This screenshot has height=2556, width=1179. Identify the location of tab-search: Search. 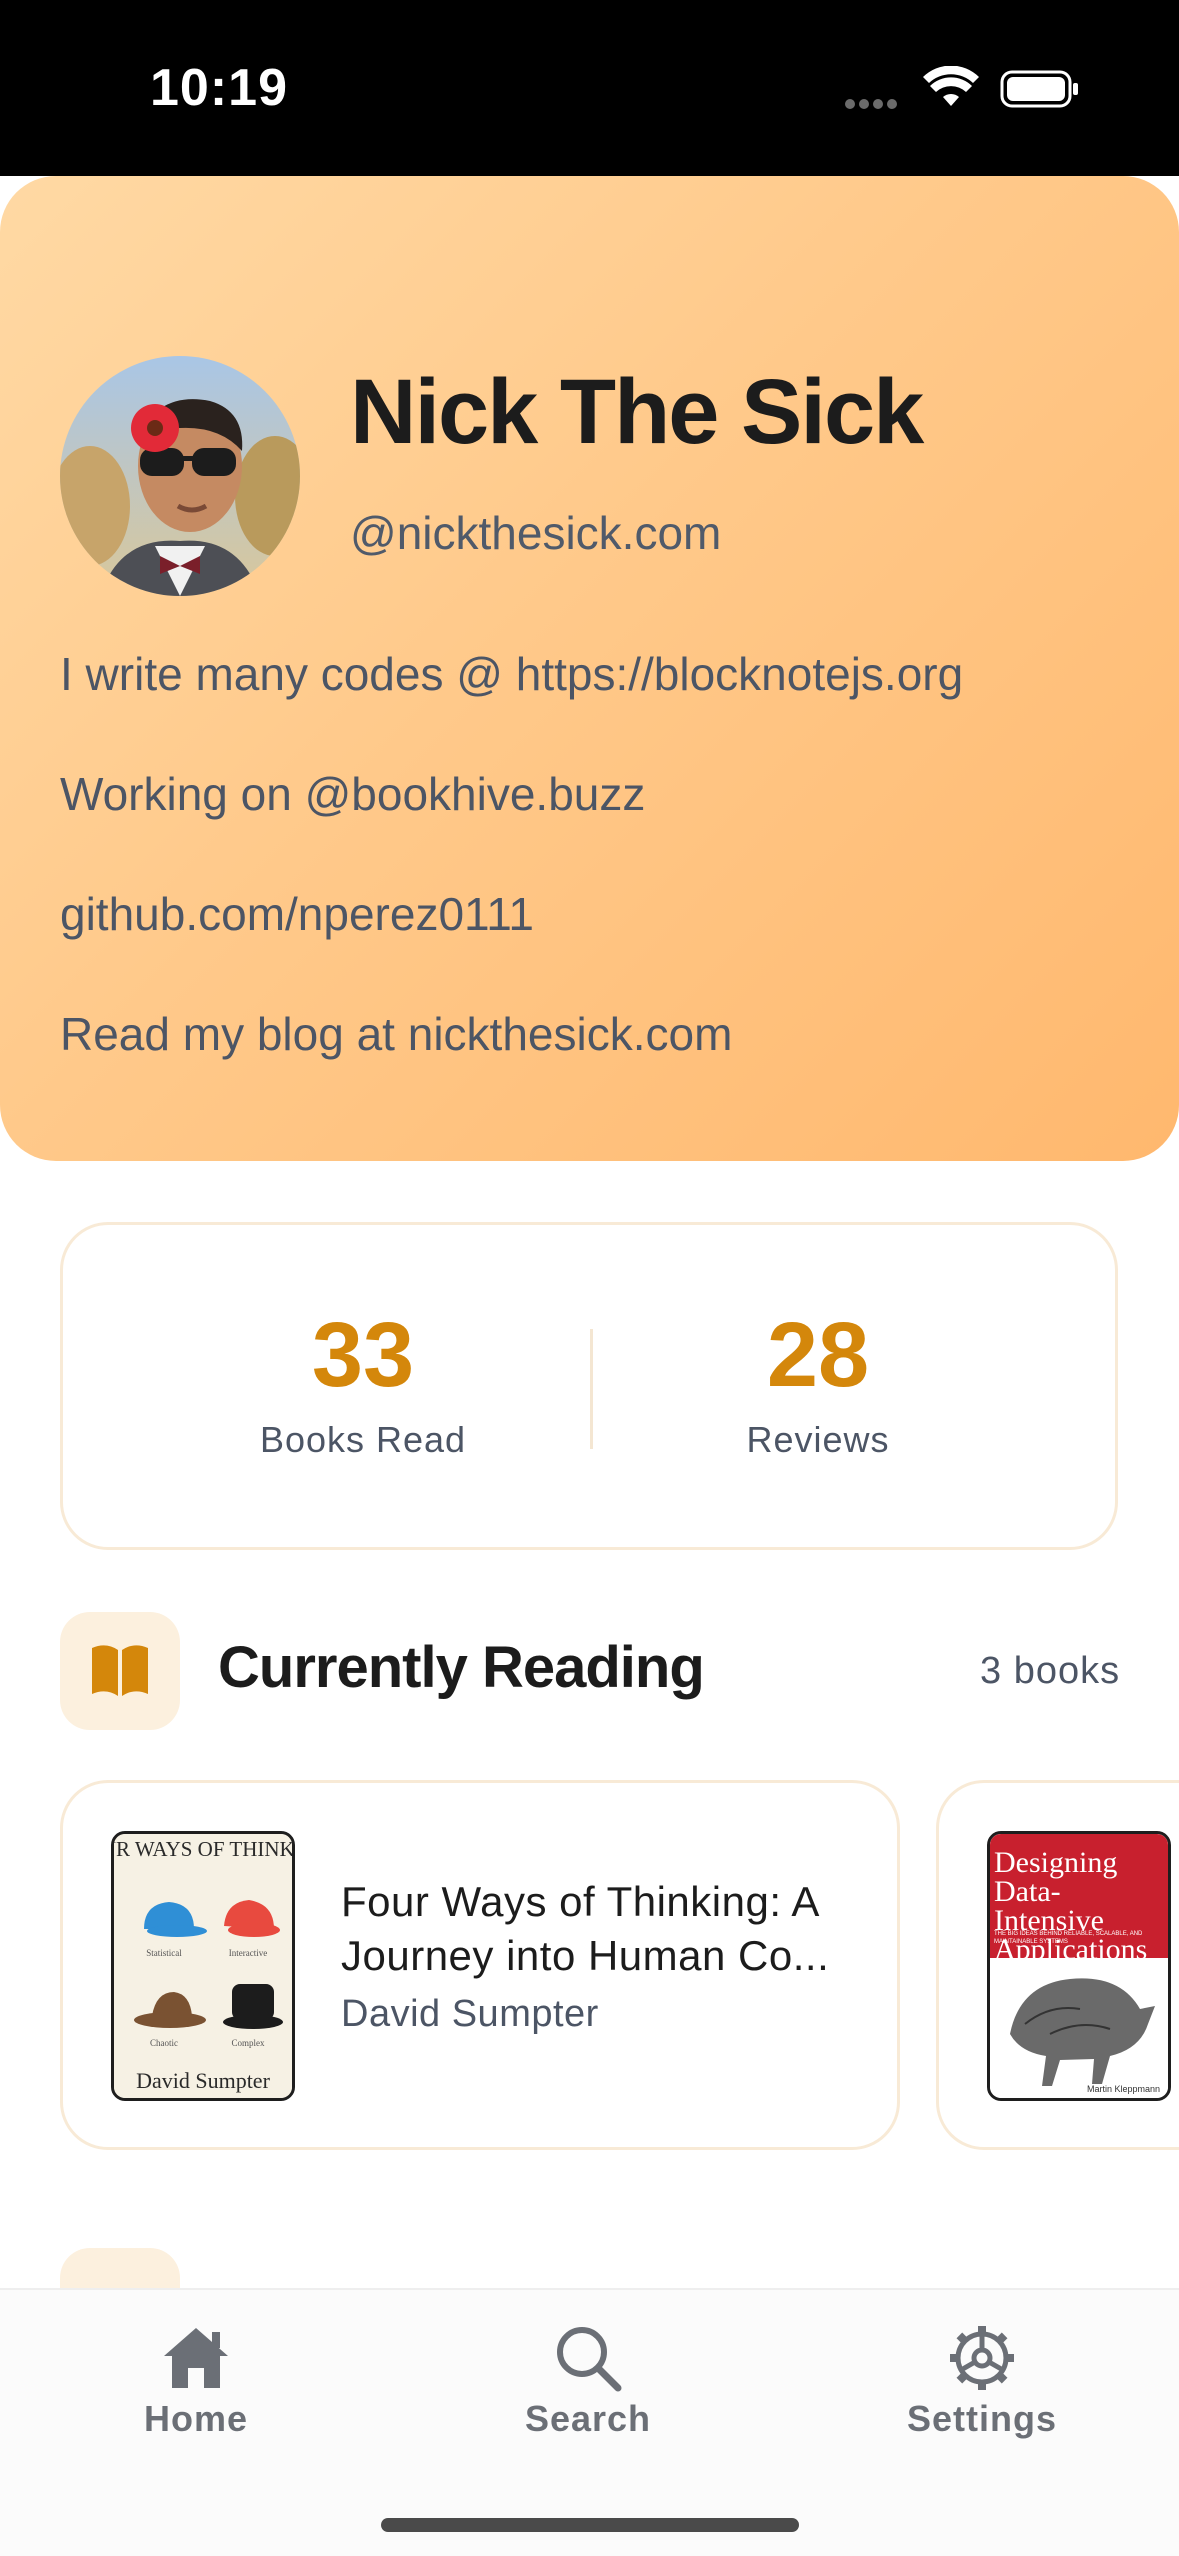
(588, 2382).